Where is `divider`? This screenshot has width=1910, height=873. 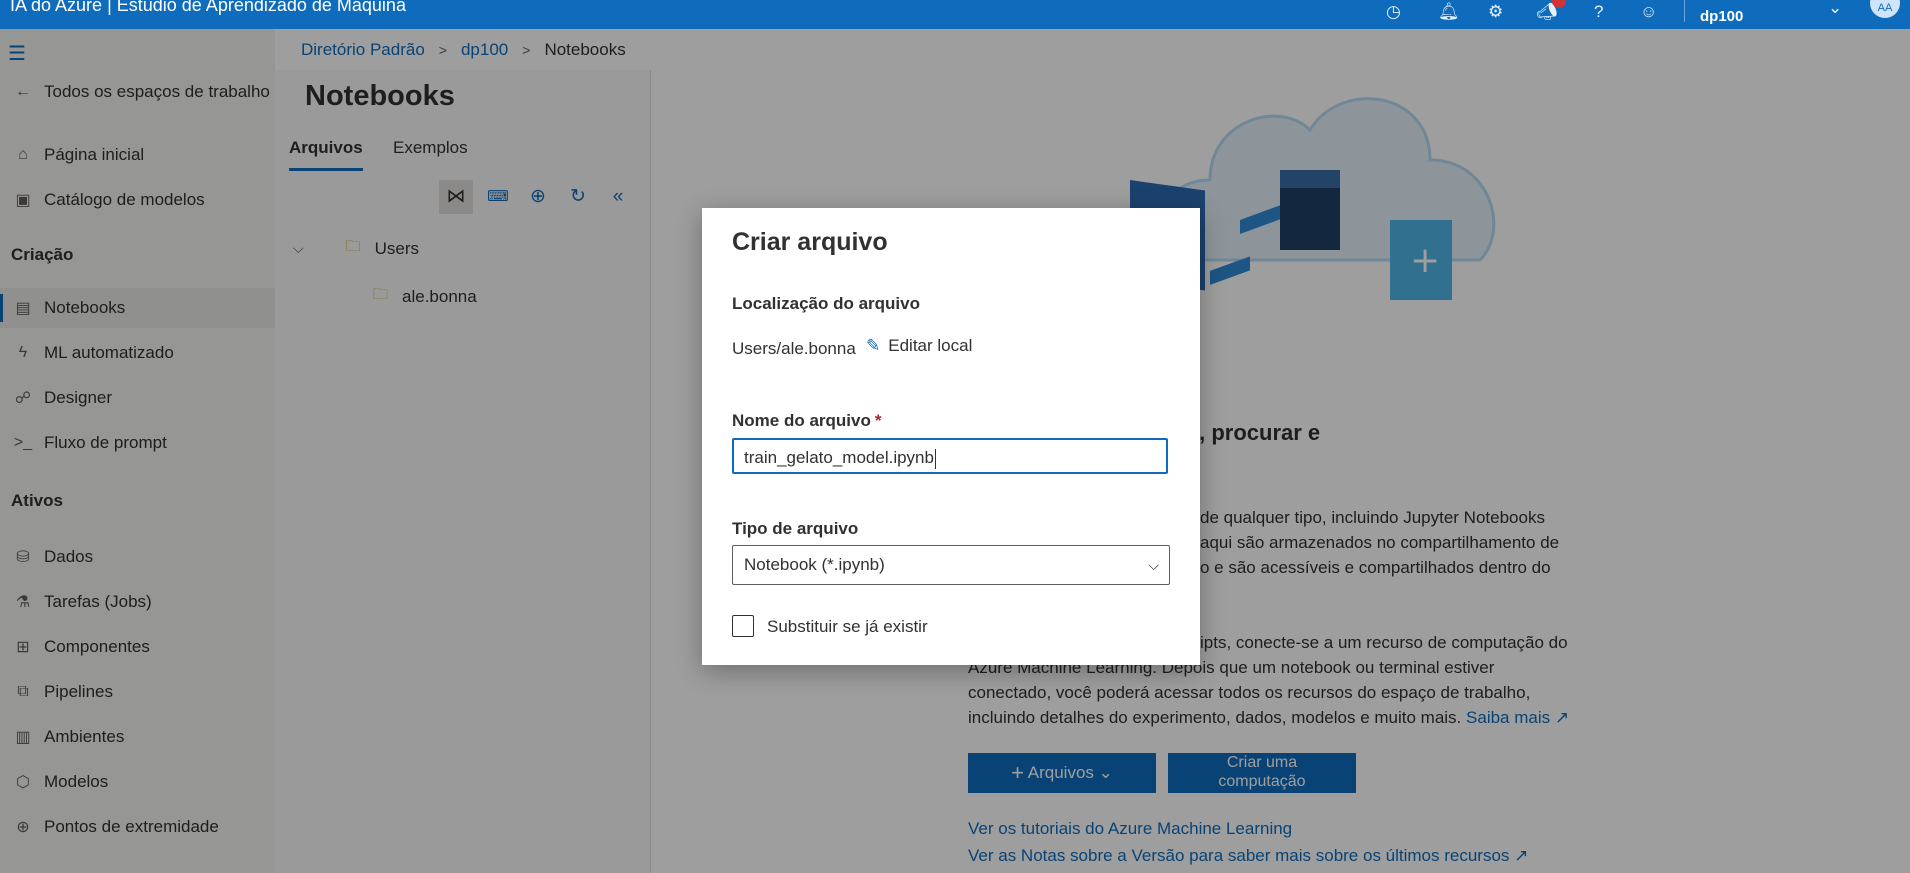
divider is located at coordinates (1684, 11).